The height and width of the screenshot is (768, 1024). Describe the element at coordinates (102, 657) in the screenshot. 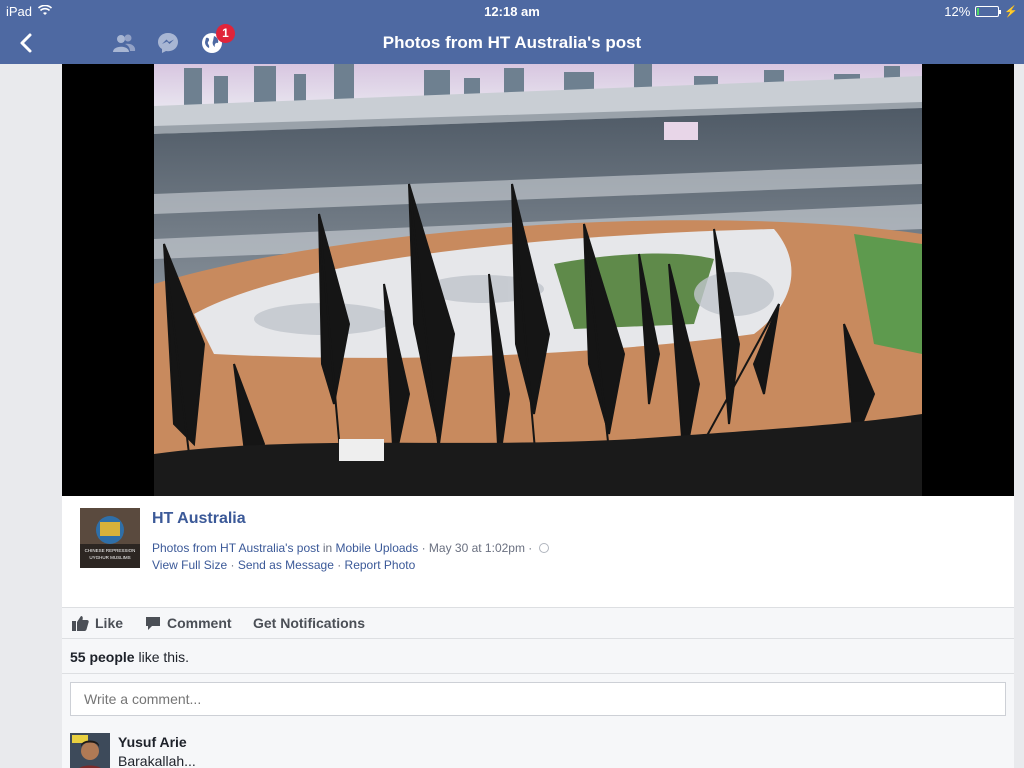

I see `likes-count-link: 55 people` at that location.